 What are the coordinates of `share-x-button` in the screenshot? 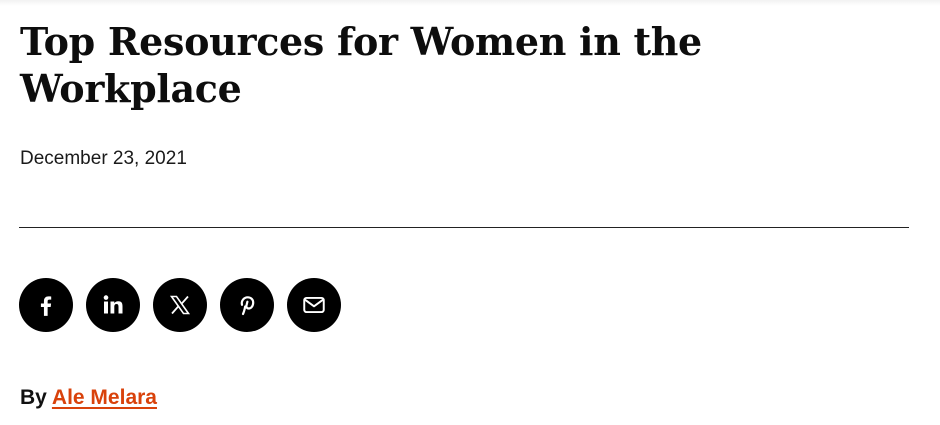 It's located at (180, 305).